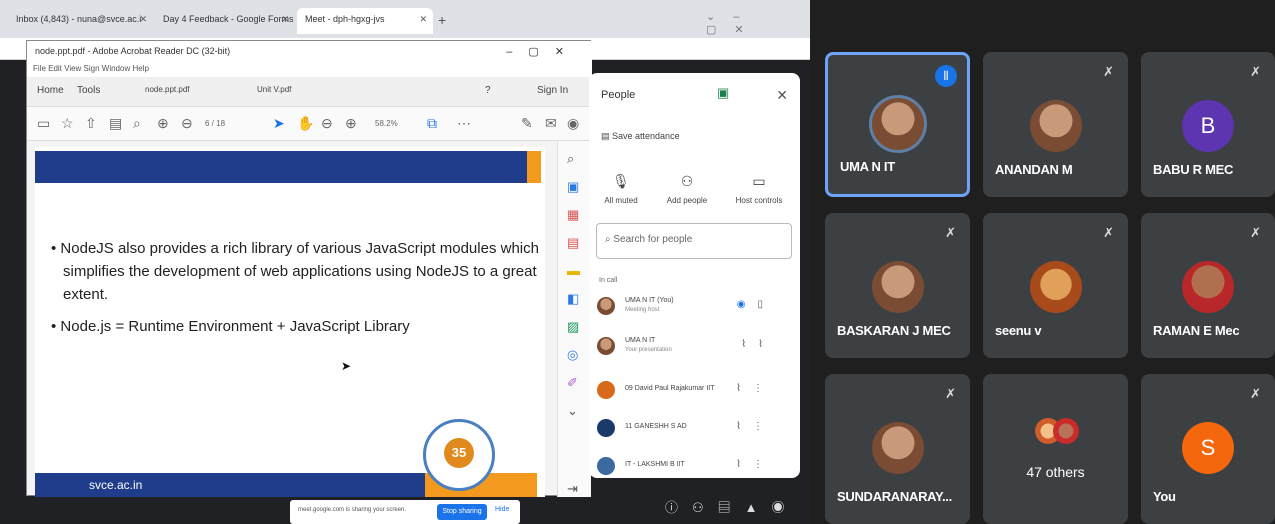 The width and height of the screenshot is (1275, 524). I want to click on share-notice-text: meet.google.com is sharing your screen., so click(352, 510).